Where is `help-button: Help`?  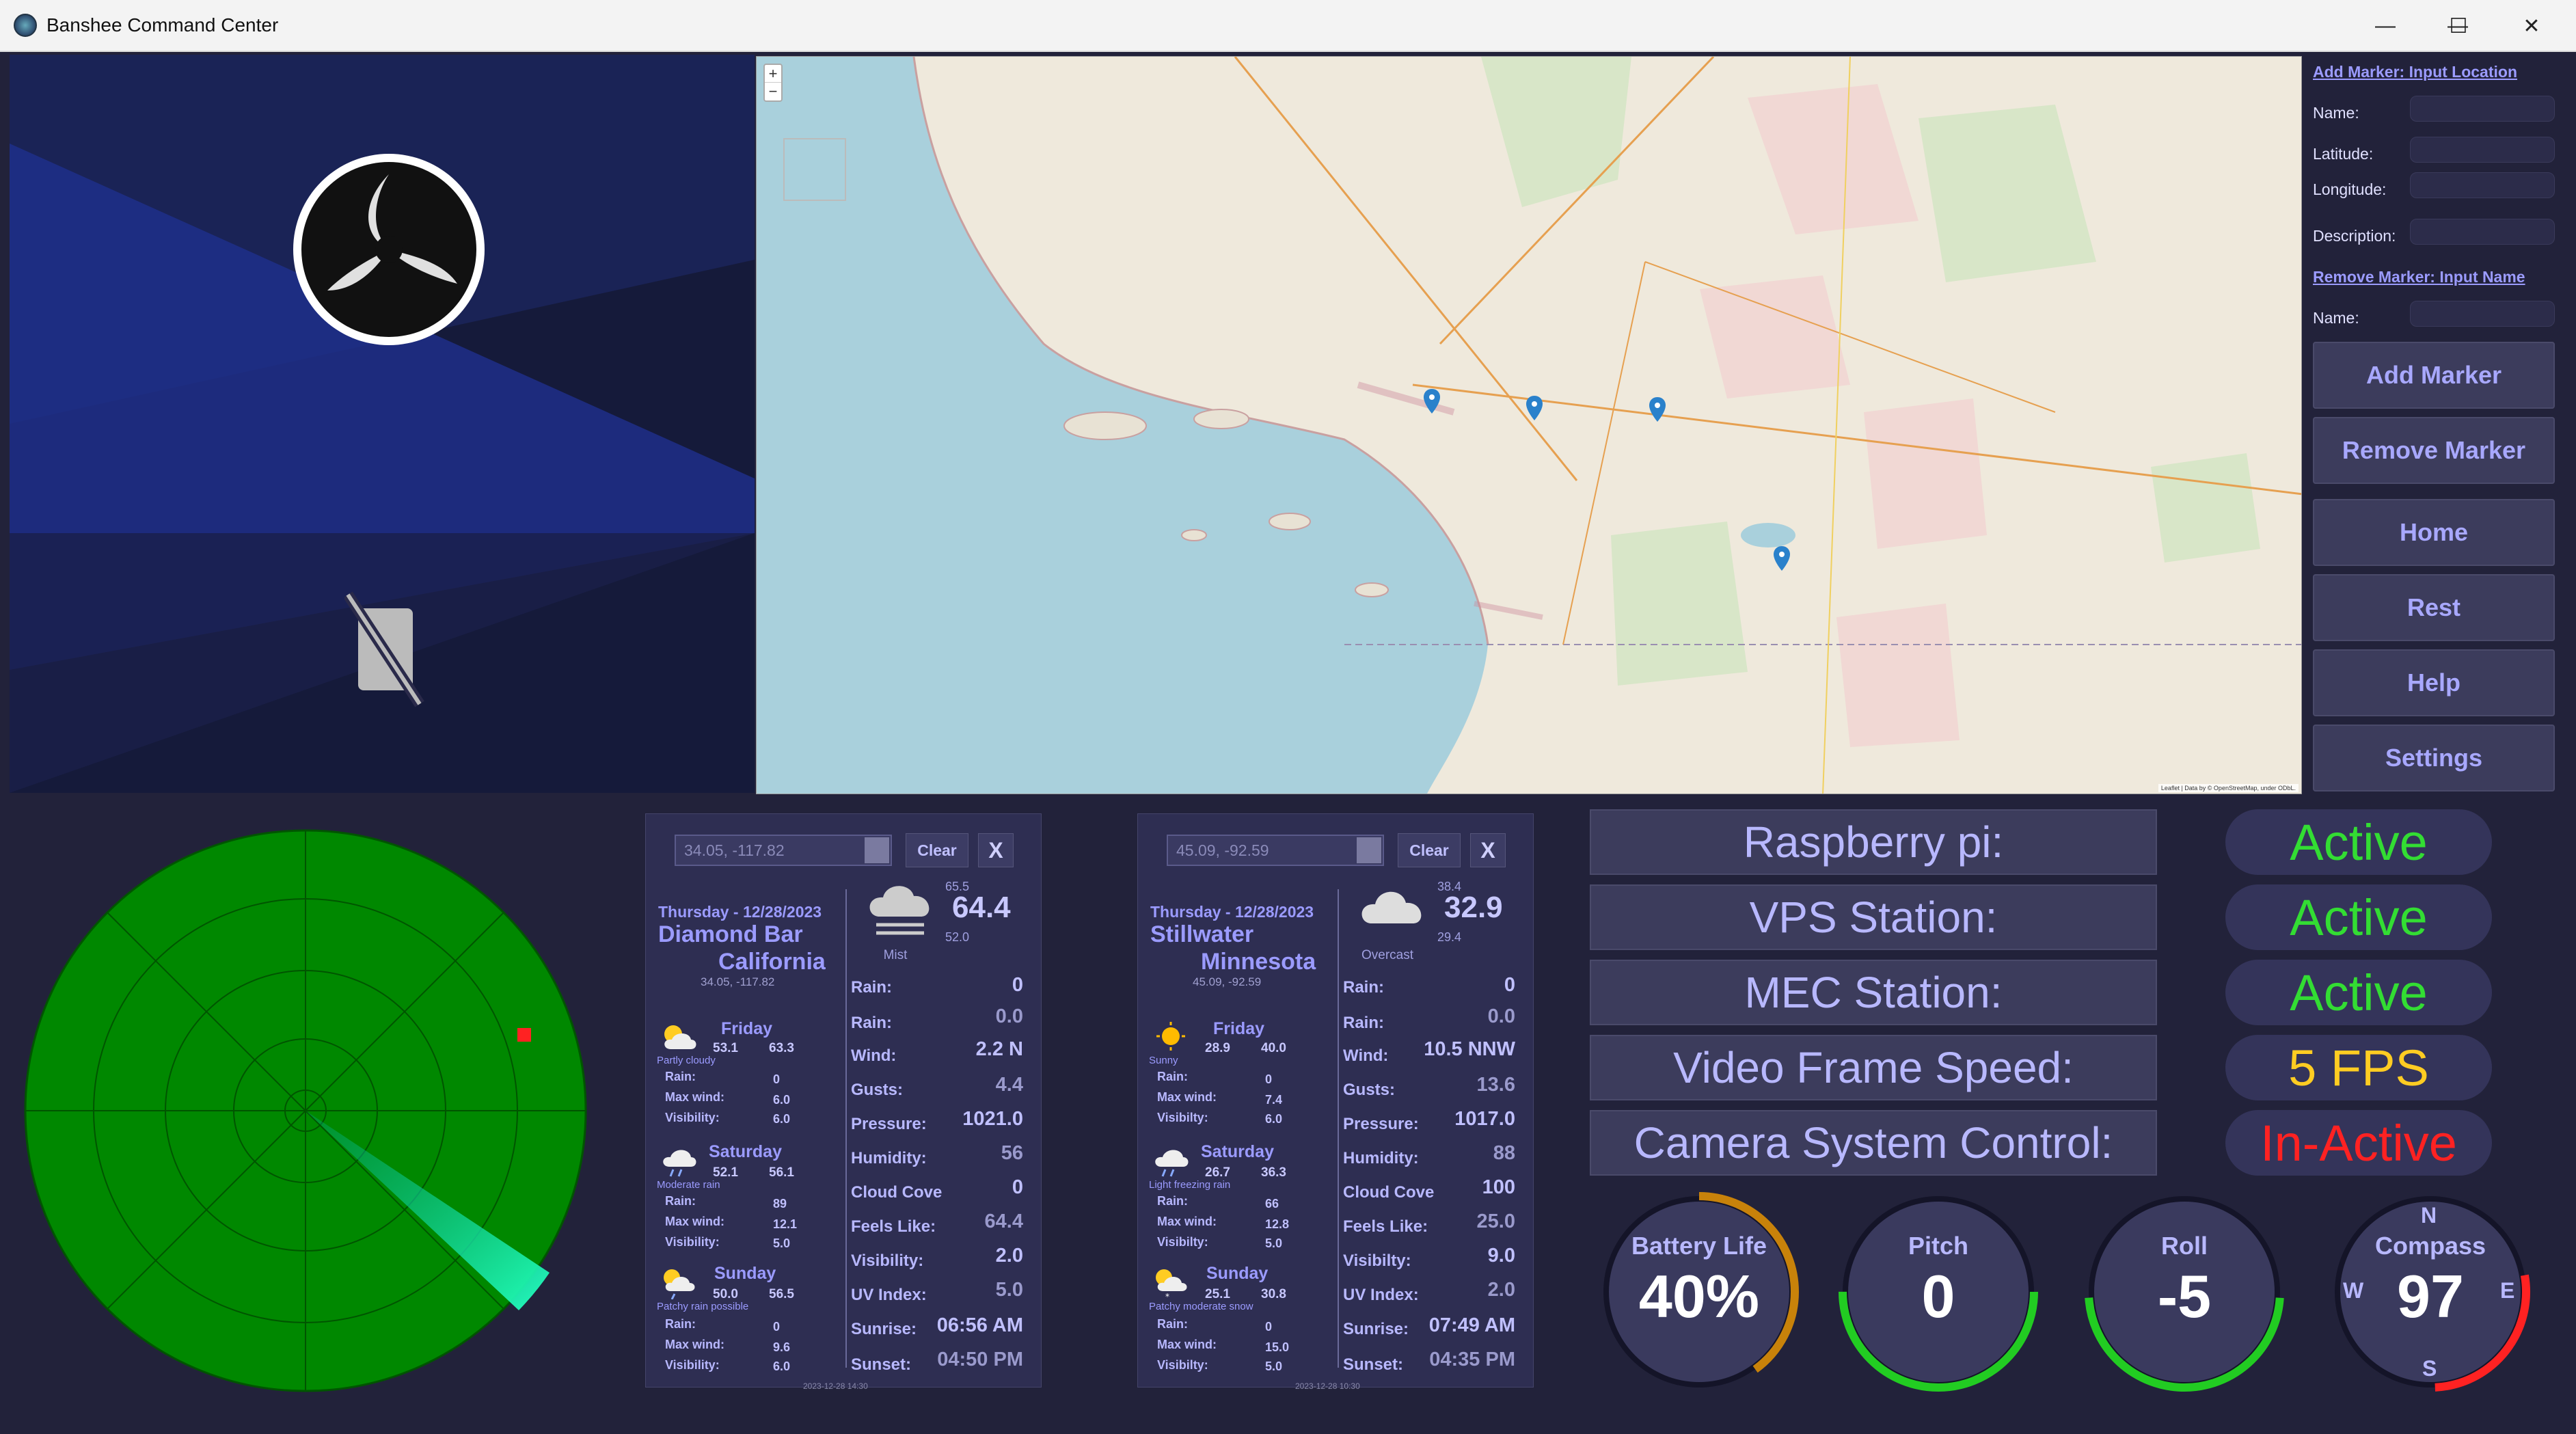
help-button: Help is located at coordinates (2434, 682).